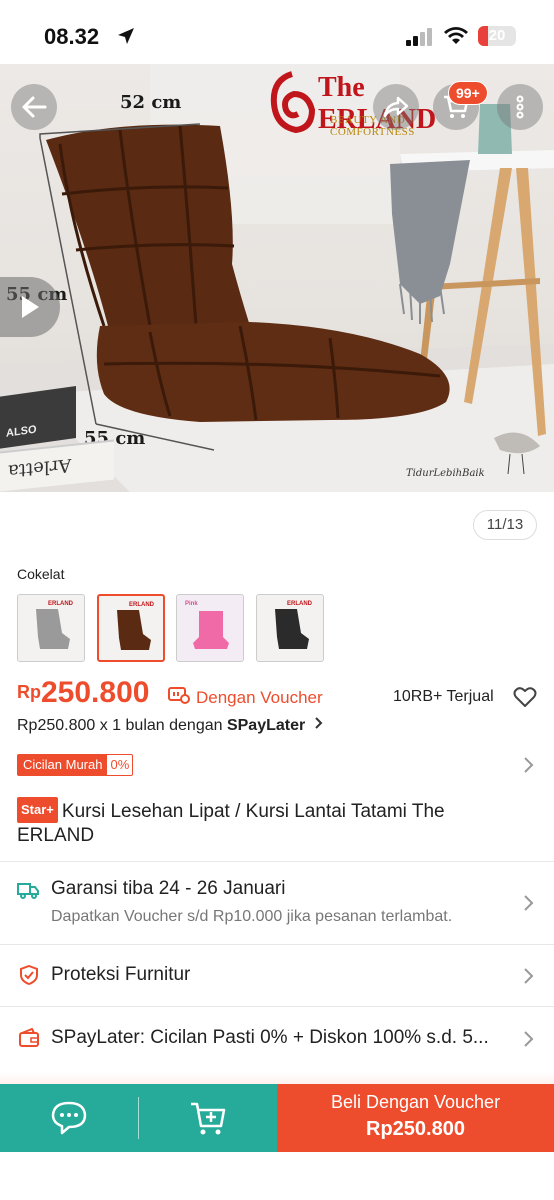  I want to click on buy-with-voucher-button: Beli Dengan Voucher Rp250.800, so click(415, 1118).